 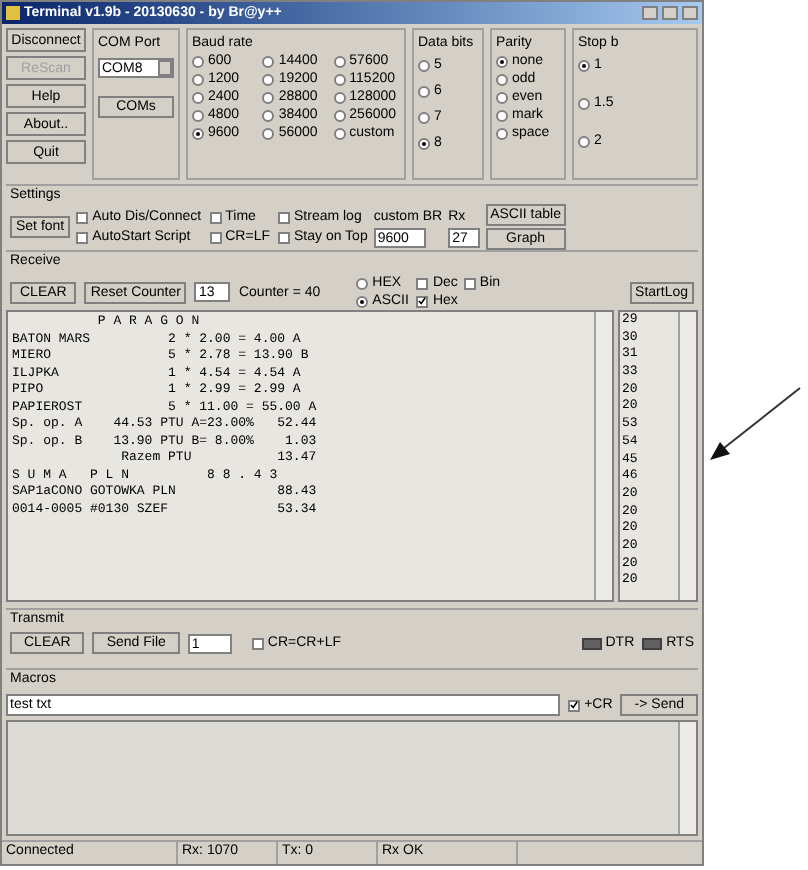 What do you see at coordinates (13, 13) in the screenshot?
I see `app-icon` at bounding box center [13, 13].